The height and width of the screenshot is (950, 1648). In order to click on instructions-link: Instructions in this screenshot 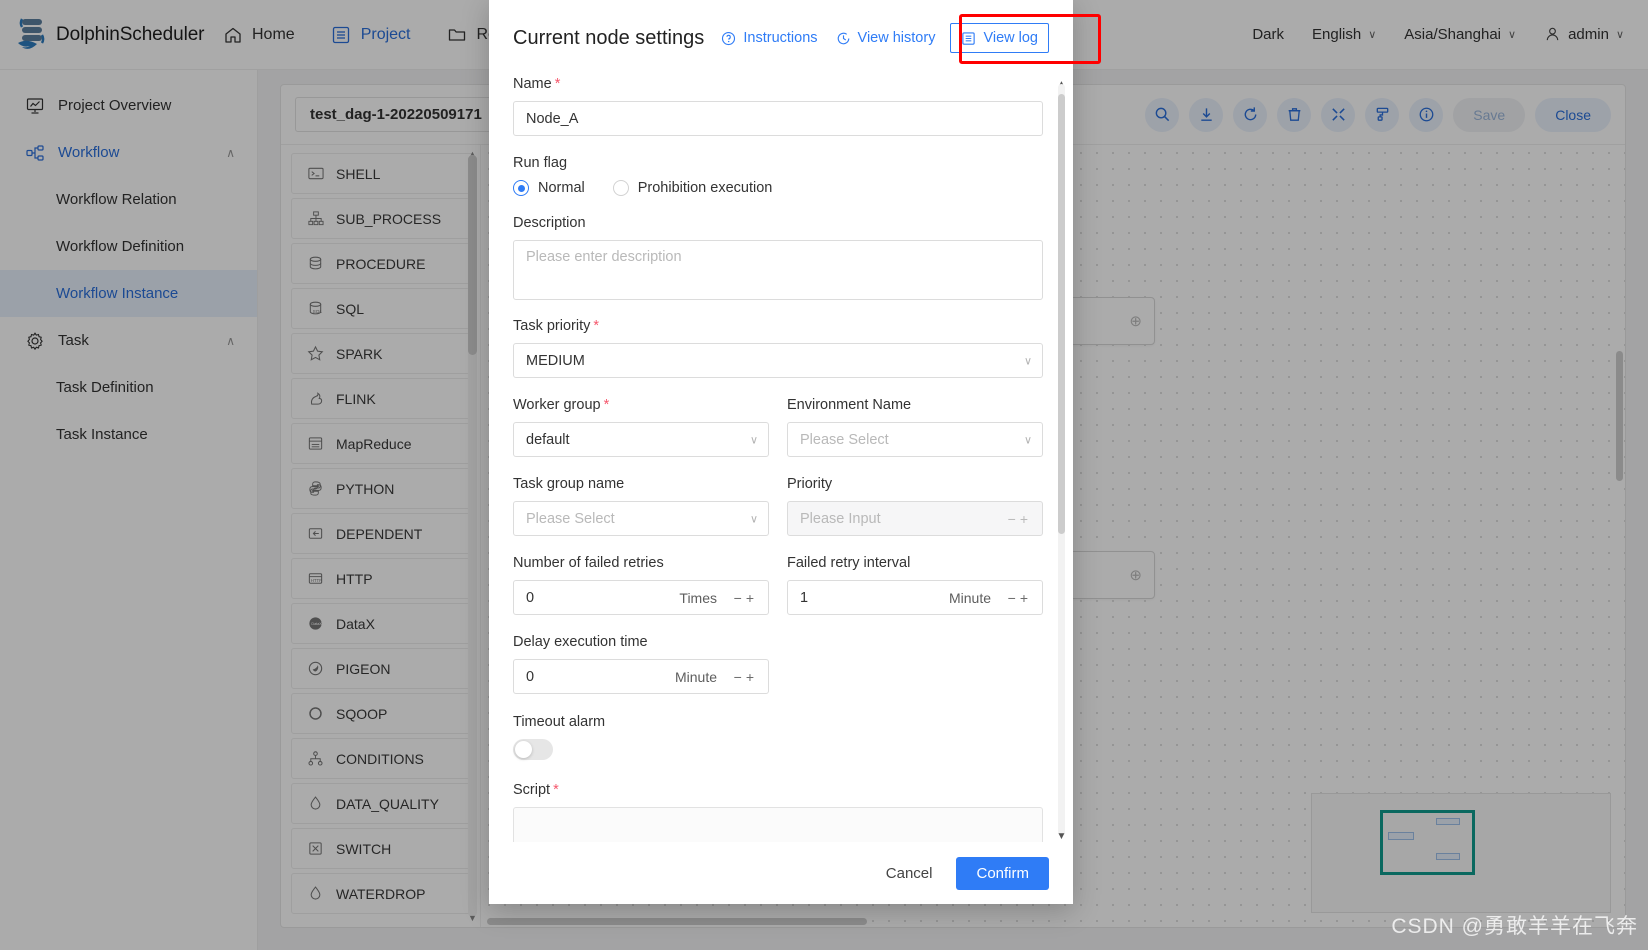, I will do `click(769, 38)`.